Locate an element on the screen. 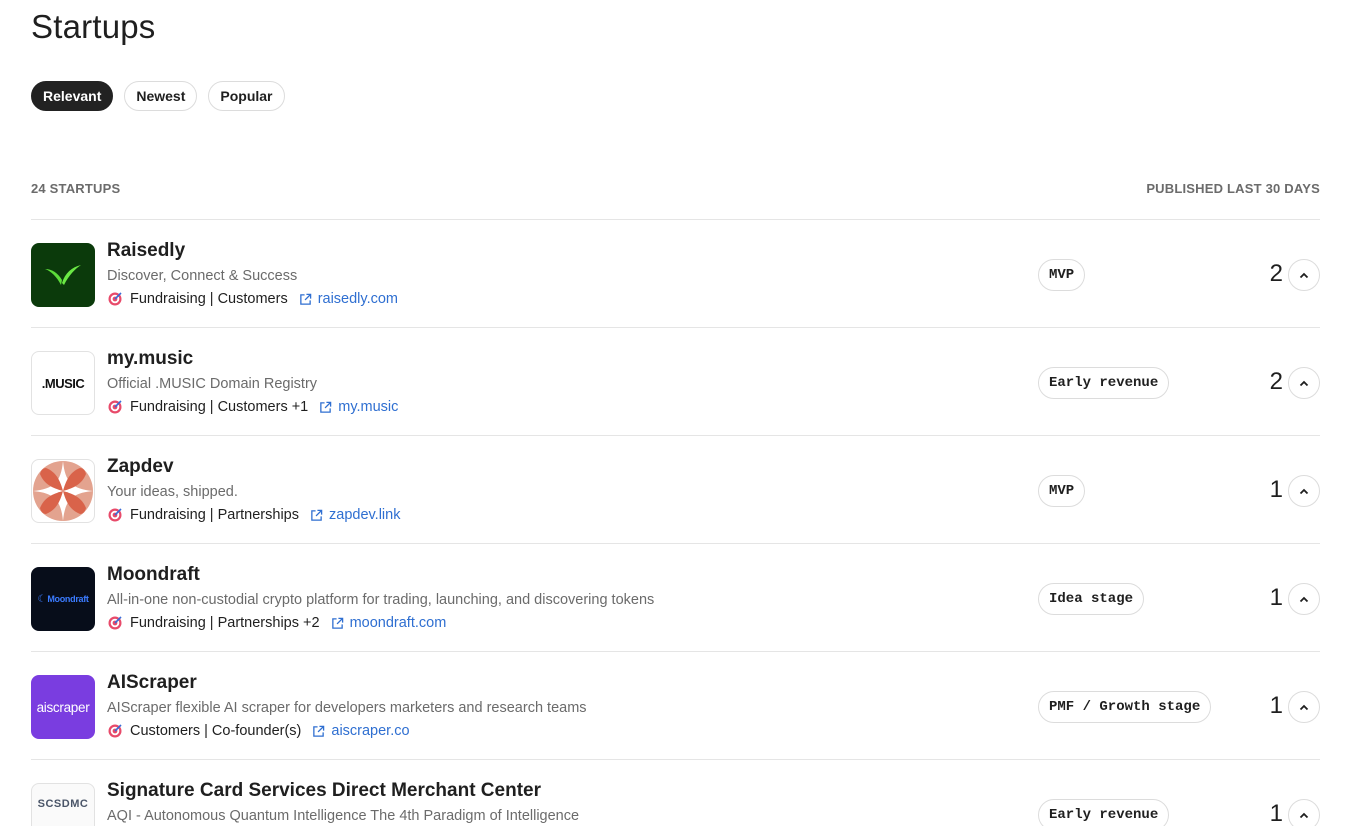 The width and height of the screenshot is (1369, 826). startup-meta: Fundraising | Customers +1 my.music is located at coordinates (252, 407).